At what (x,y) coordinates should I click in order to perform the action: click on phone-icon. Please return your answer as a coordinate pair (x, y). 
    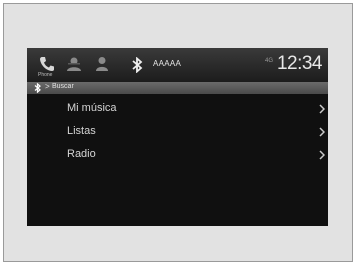
    Looking at the image, I should click on (47, 64).